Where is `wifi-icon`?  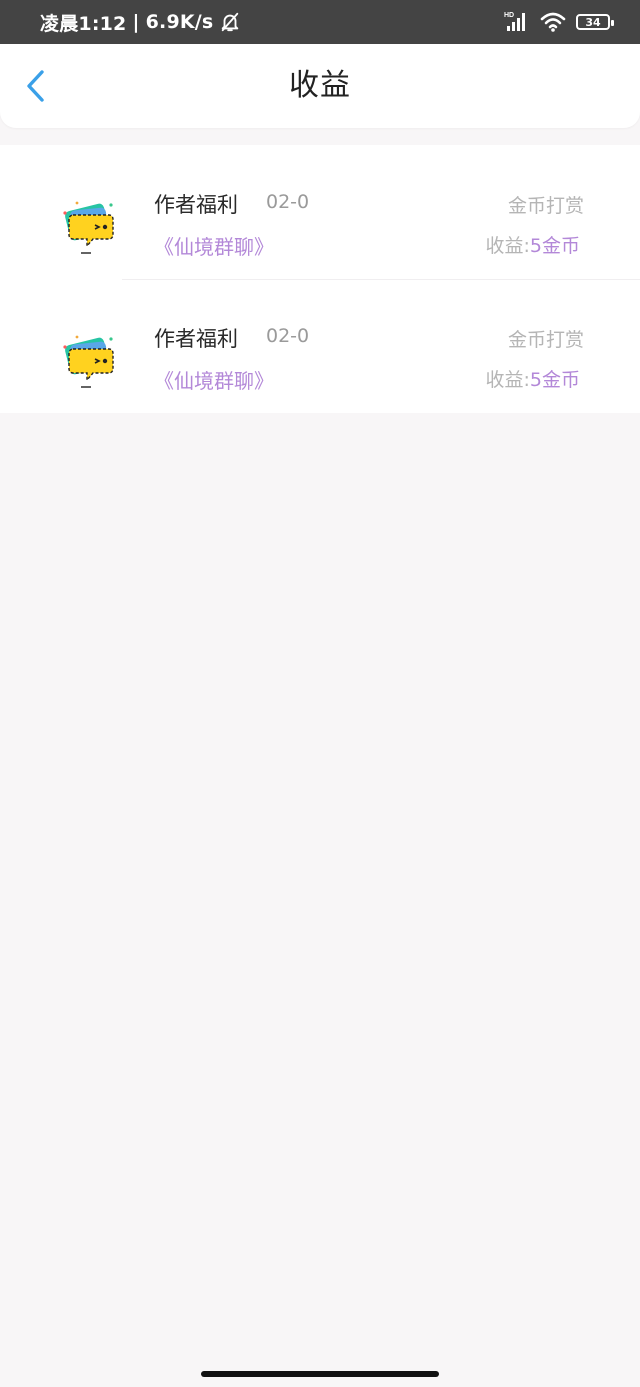 wifi-icon is located at coordinates (553, 22).